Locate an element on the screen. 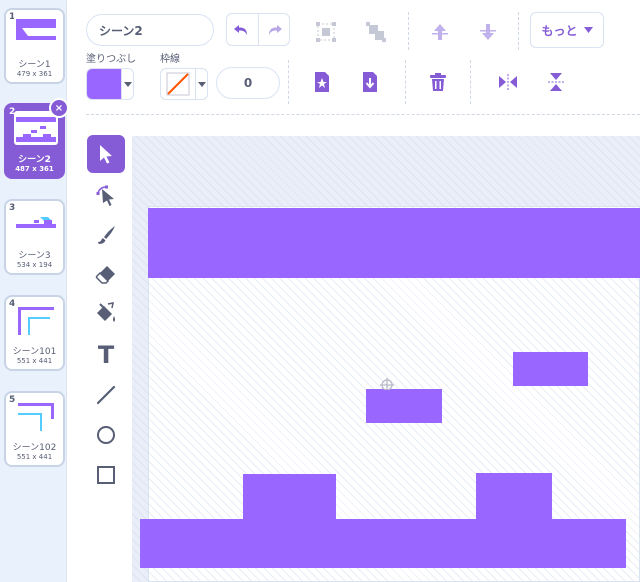 Image resolution: width=640 pixels, height=582 pixels. floor-block is located at coordinates (383, 543).